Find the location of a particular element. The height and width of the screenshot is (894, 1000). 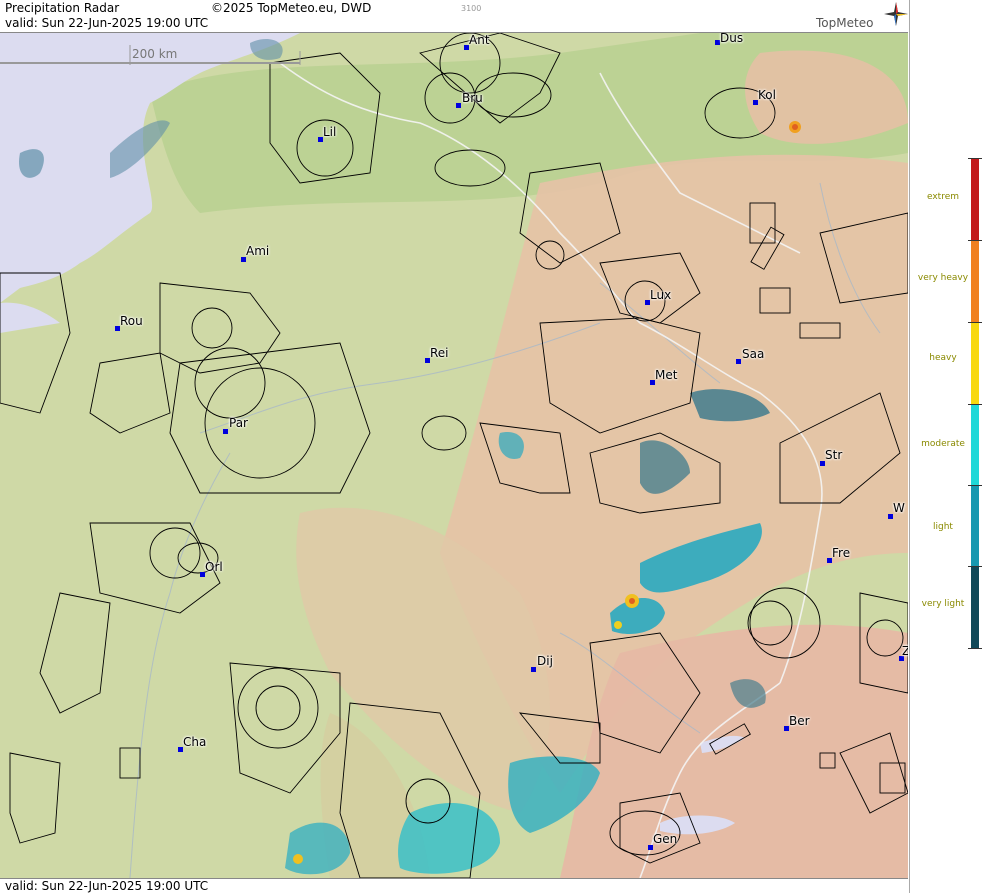

legend-label-heavy: heavy is located at coordinates (943, 358).